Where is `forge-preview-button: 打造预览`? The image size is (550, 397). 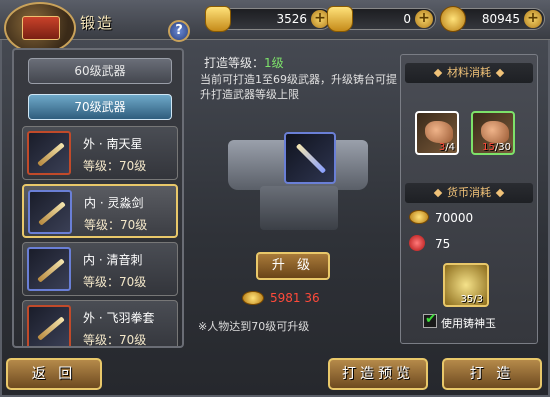 forge-preview-button: 打造预览 is located at coordinates (378, 374).